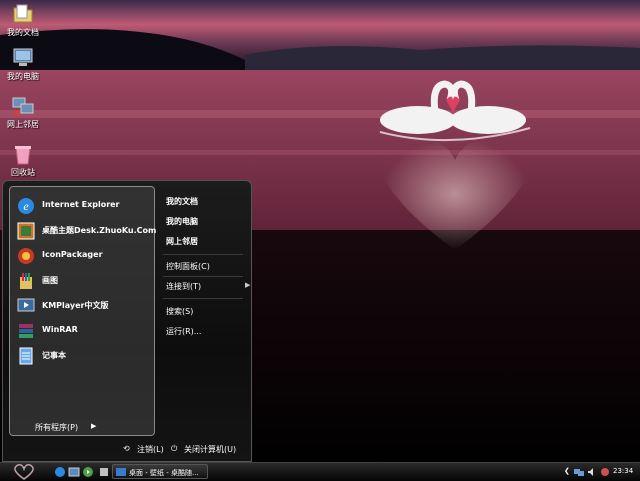 This screenshot has width=640, height=481. I want to click on desktop-icon-recycle-bin: 回收站, so click(23, 160).